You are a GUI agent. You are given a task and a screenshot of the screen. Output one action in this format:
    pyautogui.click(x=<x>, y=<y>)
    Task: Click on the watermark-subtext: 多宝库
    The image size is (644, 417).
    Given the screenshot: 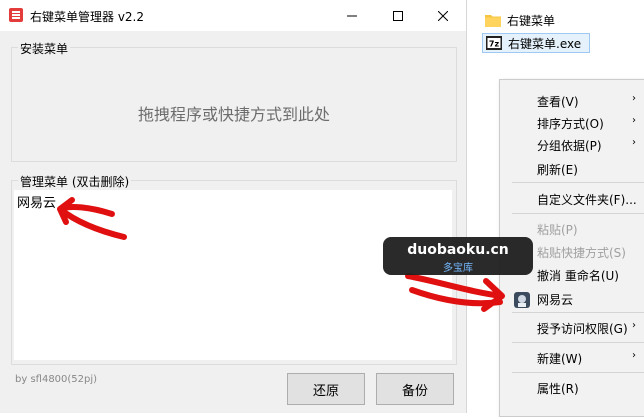 What is the action you would take?
    pyautogui.click(x=458, y=268)
    